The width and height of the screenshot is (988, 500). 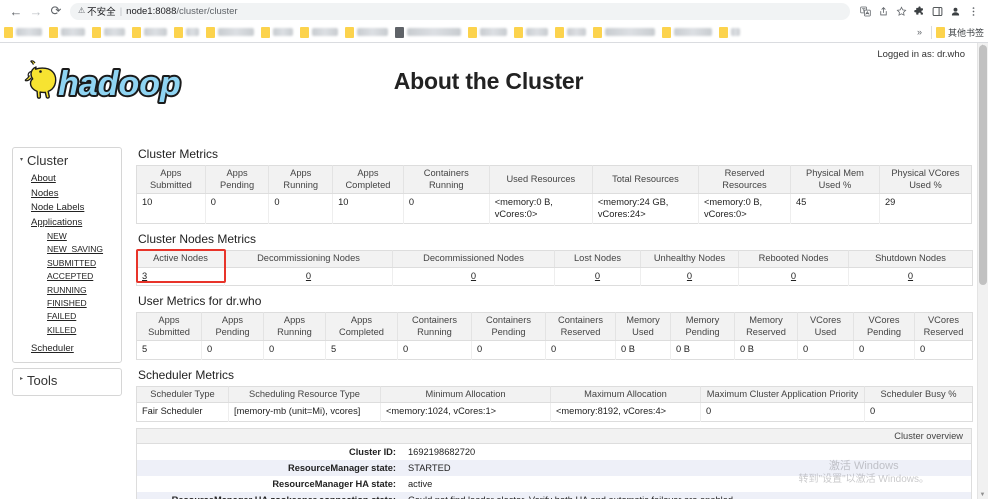 I want to click on sidebar-item-applications: Applications, so click(x=56, y=222).